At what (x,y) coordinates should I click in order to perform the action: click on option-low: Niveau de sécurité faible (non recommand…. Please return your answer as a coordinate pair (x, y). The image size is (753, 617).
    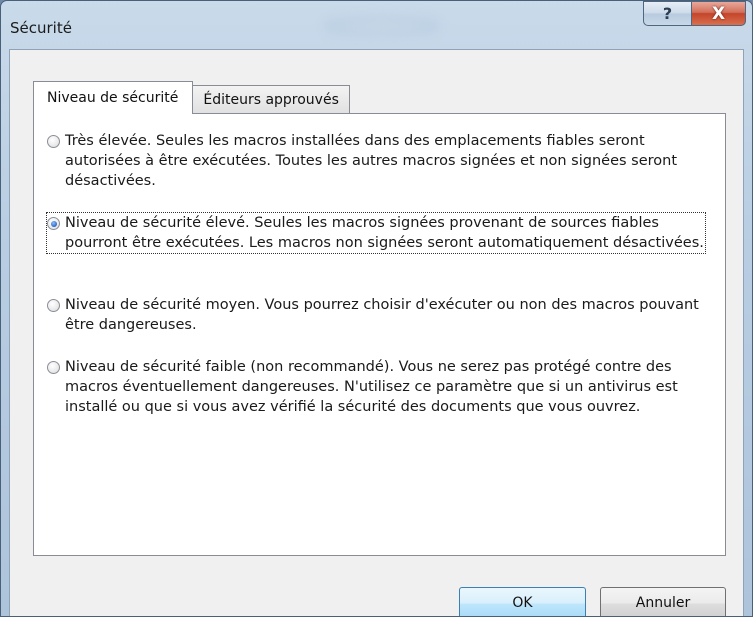
    Looking at the image, I should click on (376, 387).